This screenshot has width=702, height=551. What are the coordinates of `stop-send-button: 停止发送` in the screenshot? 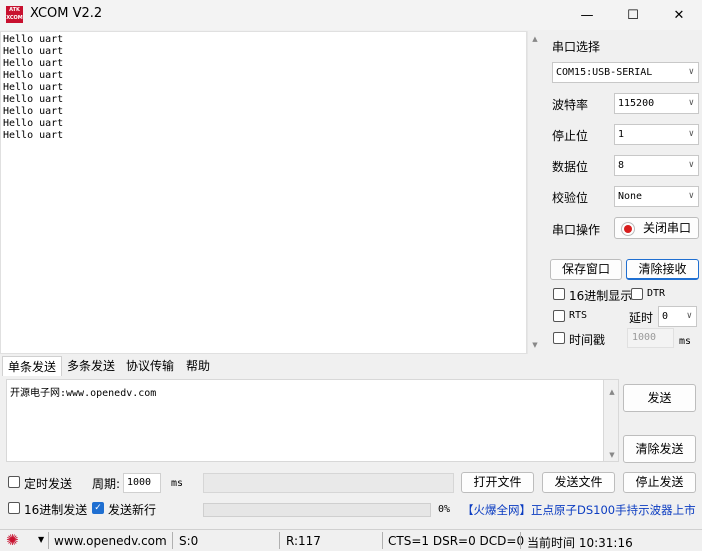 It's located at (659, 482).